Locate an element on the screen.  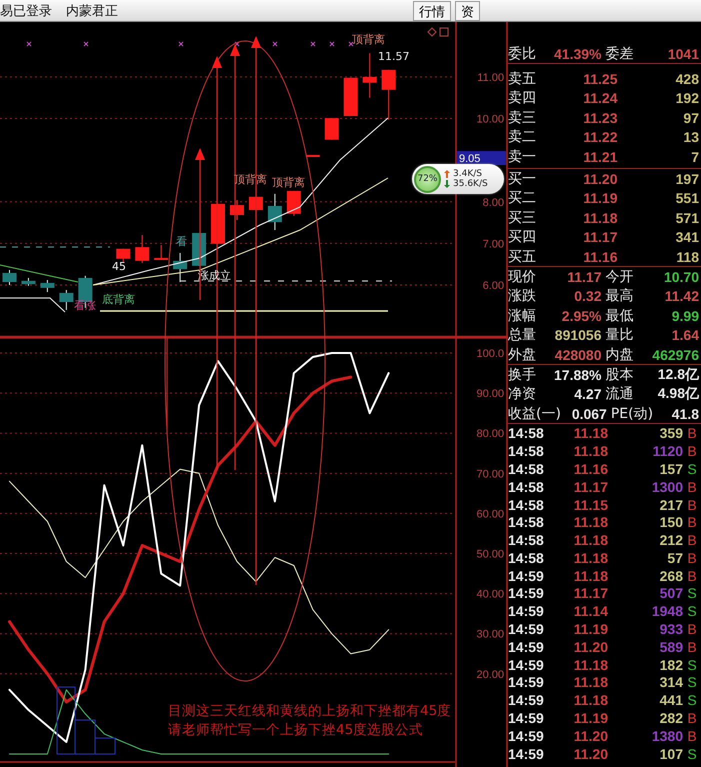
stat-label: 最高 is located at coordinates (620, 296).